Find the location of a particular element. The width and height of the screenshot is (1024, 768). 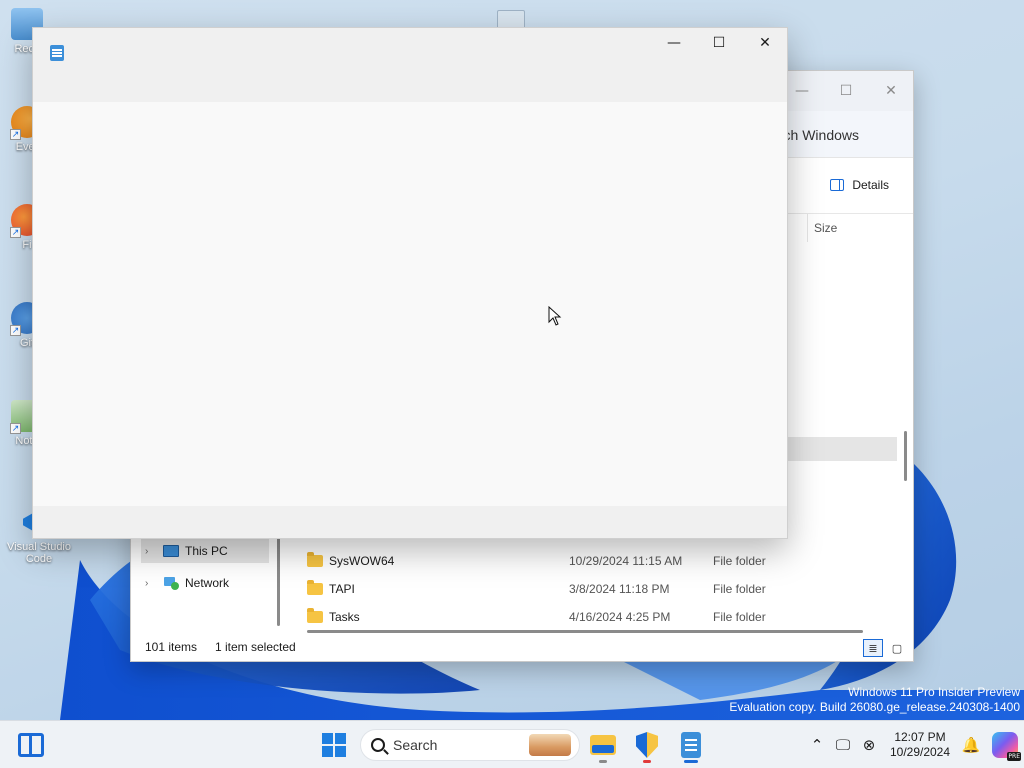

file-date: 3/8/2024 11:18 PM is located at coordinates (619, 589).